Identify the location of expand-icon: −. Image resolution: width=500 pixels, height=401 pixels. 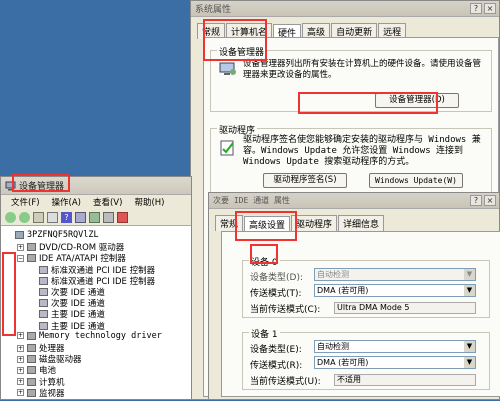
(20, 258).